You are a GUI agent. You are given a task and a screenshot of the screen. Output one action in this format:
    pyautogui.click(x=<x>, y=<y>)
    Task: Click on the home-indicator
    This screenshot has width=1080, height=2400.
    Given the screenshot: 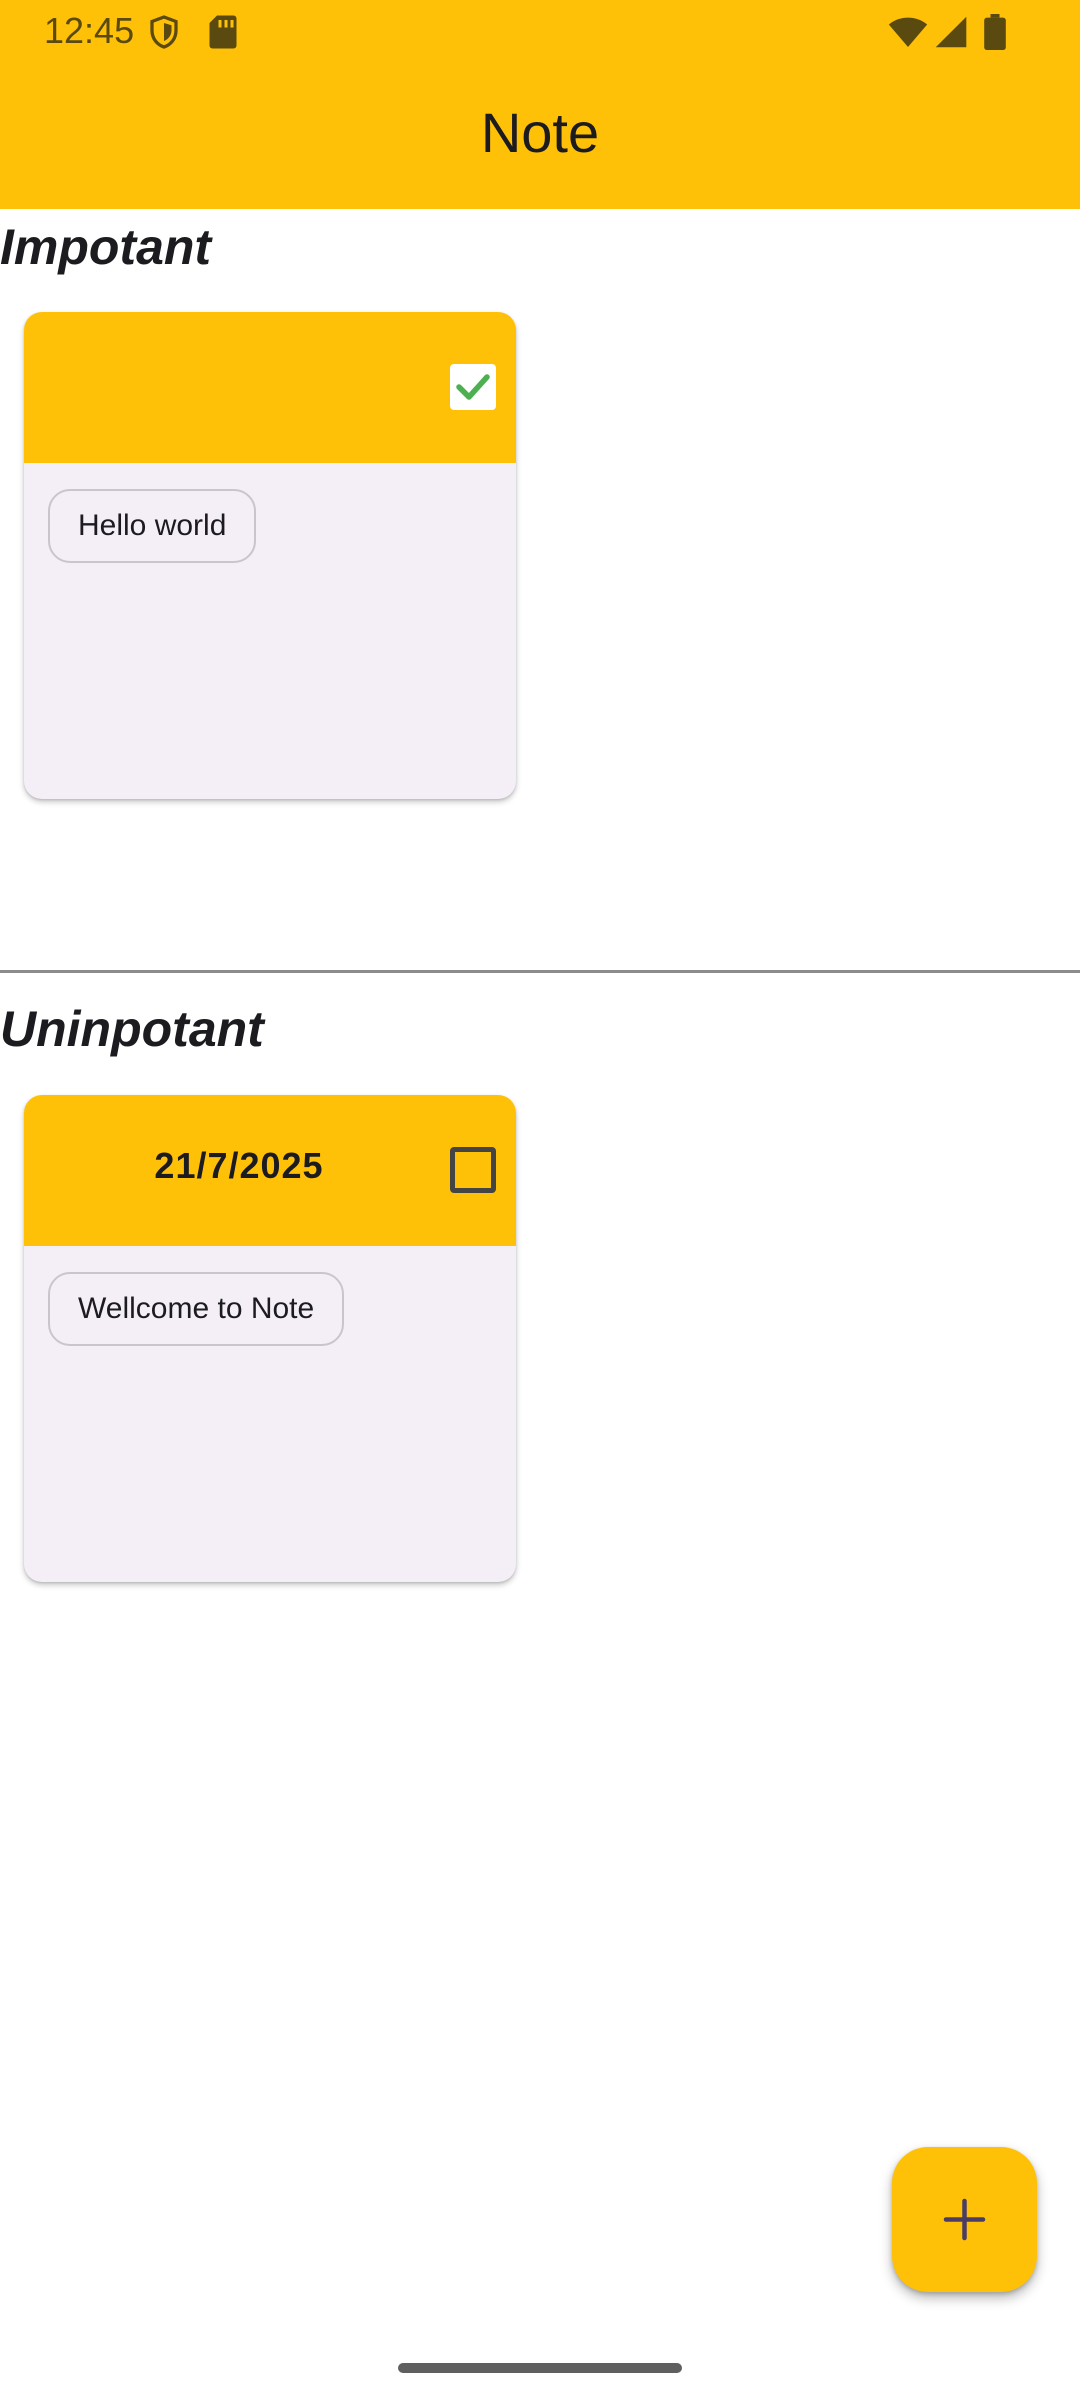 What is the action you would take?
    pyautogui.click(x=540, y=2368)
    